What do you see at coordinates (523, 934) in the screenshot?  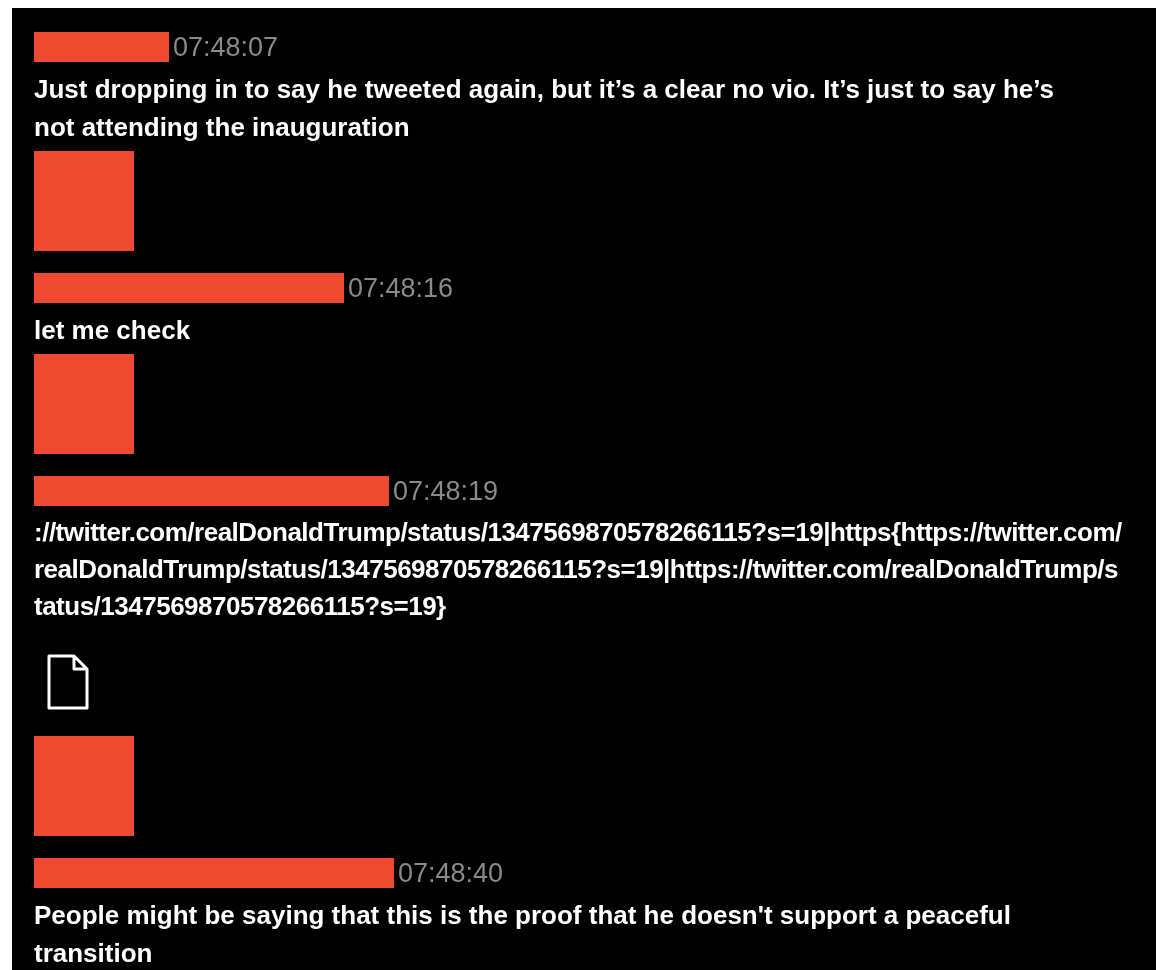 I see `message-text: People might be saying that this is the proof that he doesn't support a peaceful transition` at bounding box center [523, 934].